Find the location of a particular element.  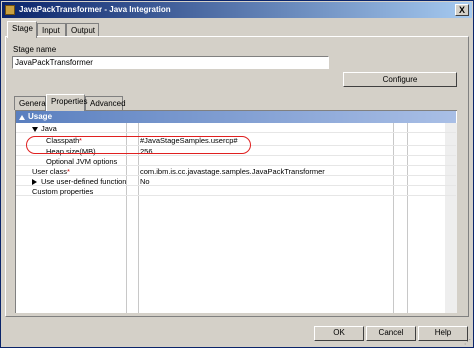

ok-button: OK is located at coordinates (339, 333).